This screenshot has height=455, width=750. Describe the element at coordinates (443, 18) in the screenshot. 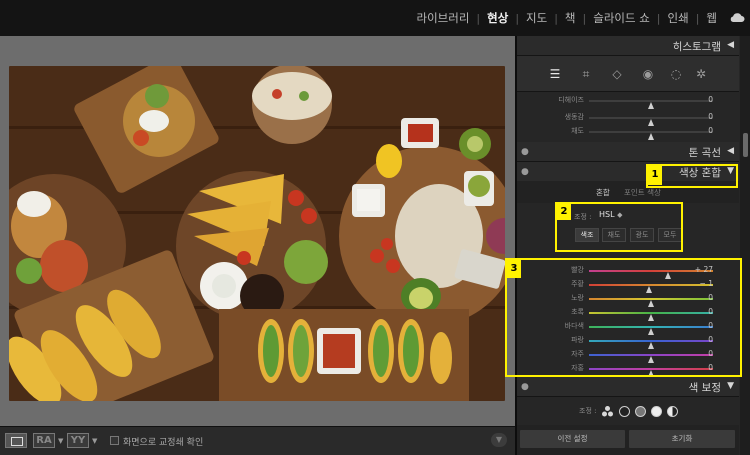

I see `module-library: 라이브러리` at that location.